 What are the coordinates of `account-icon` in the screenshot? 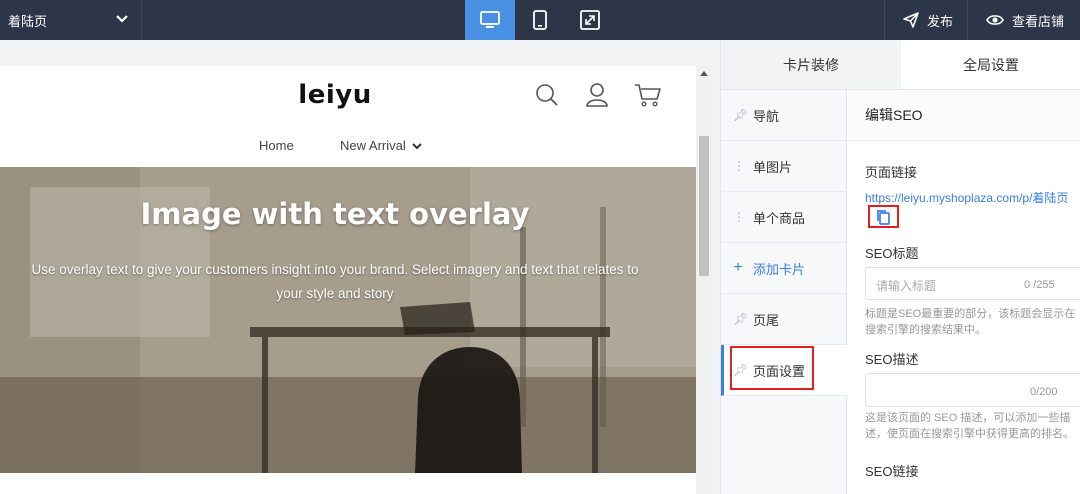 It's located at (597, 95).